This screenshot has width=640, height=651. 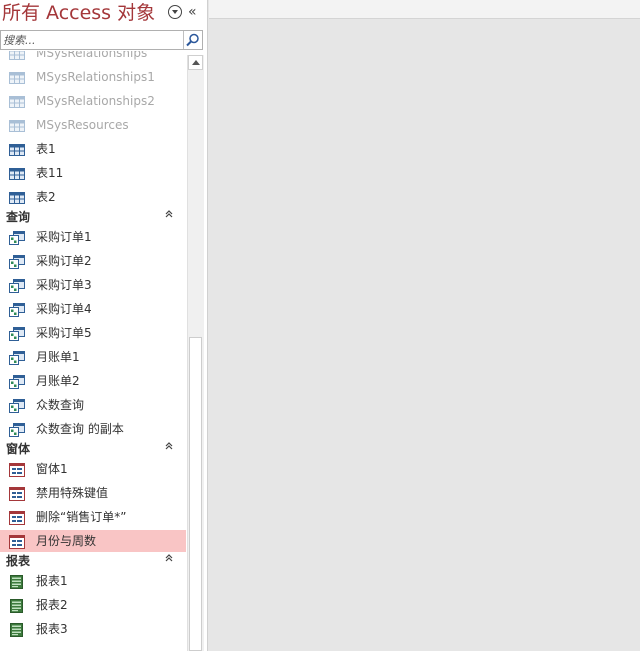 What do you see at coordinates (93, 469) in the screenshot?
I see `form-item: 窗体1` at bounding box center [93, 469].